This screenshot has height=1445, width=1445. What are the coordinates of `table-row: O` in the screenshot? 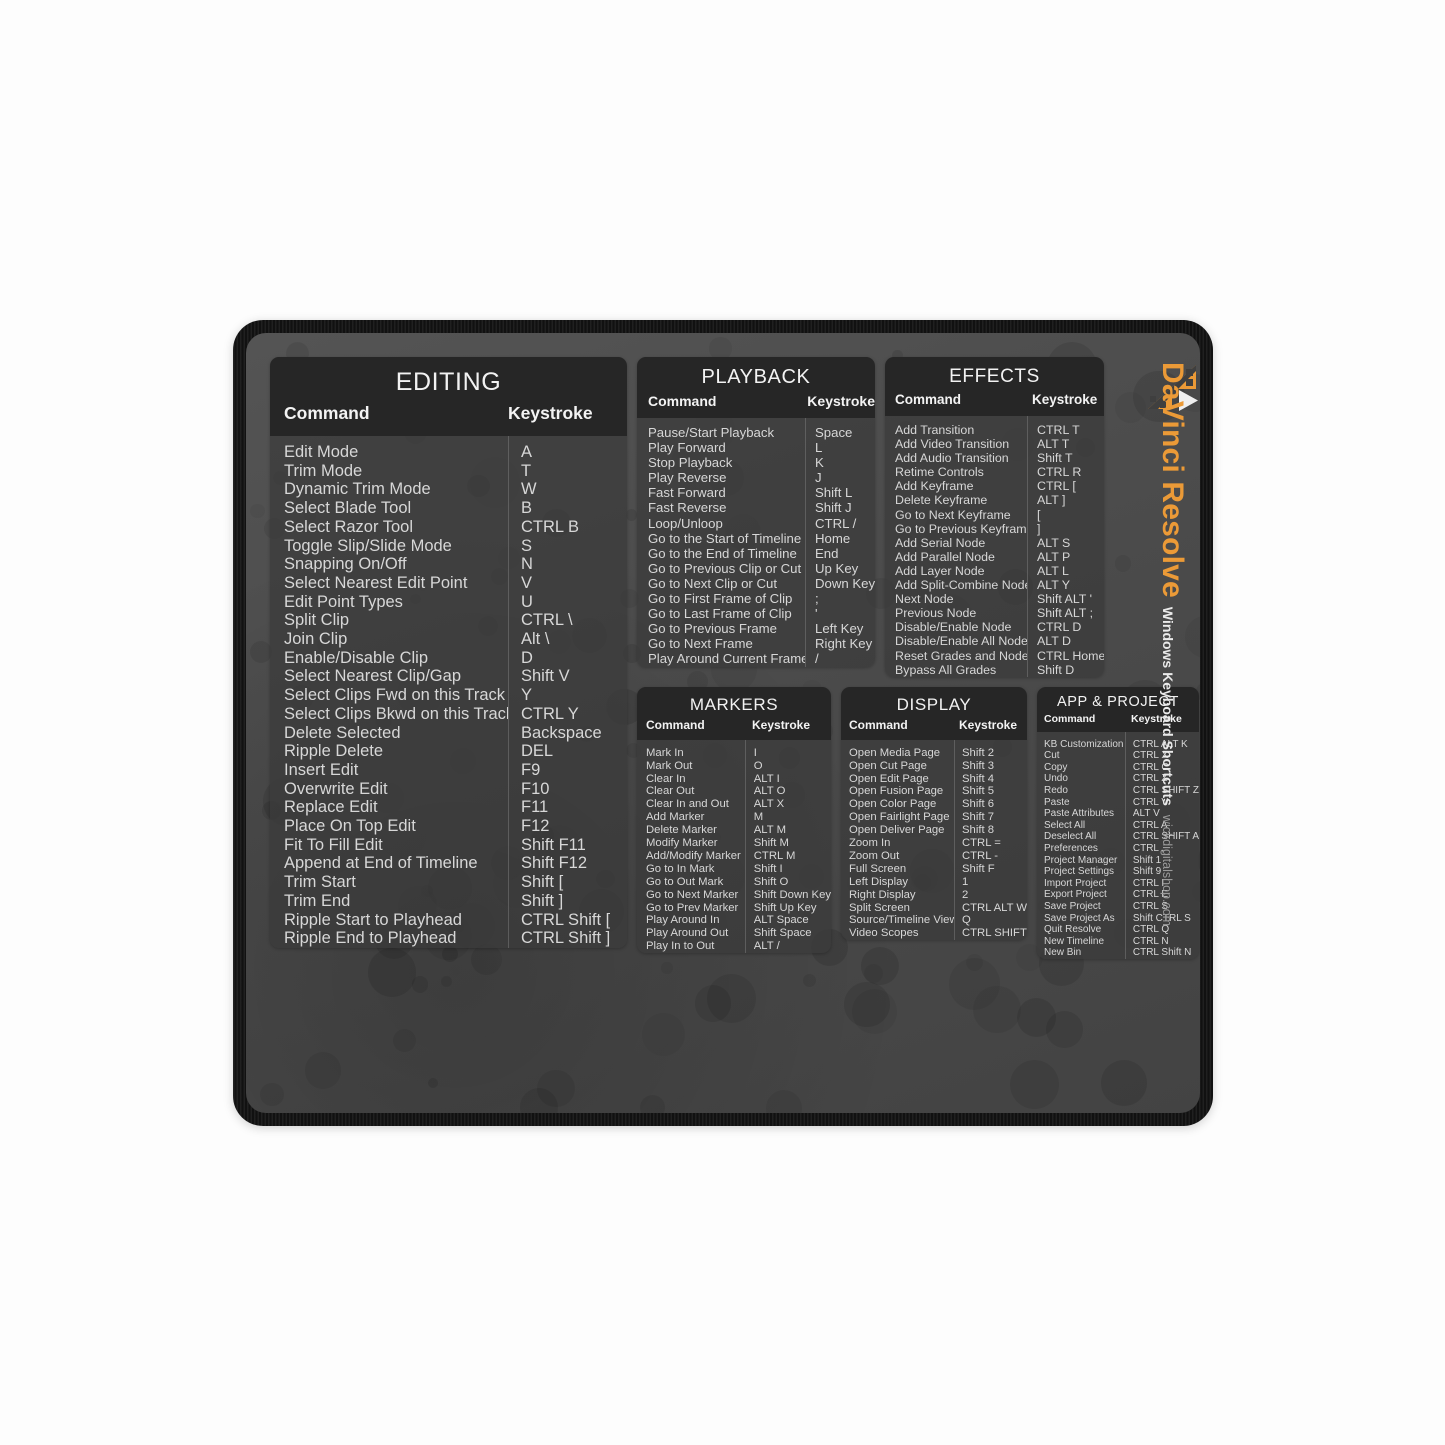 It's located at (758, 765).